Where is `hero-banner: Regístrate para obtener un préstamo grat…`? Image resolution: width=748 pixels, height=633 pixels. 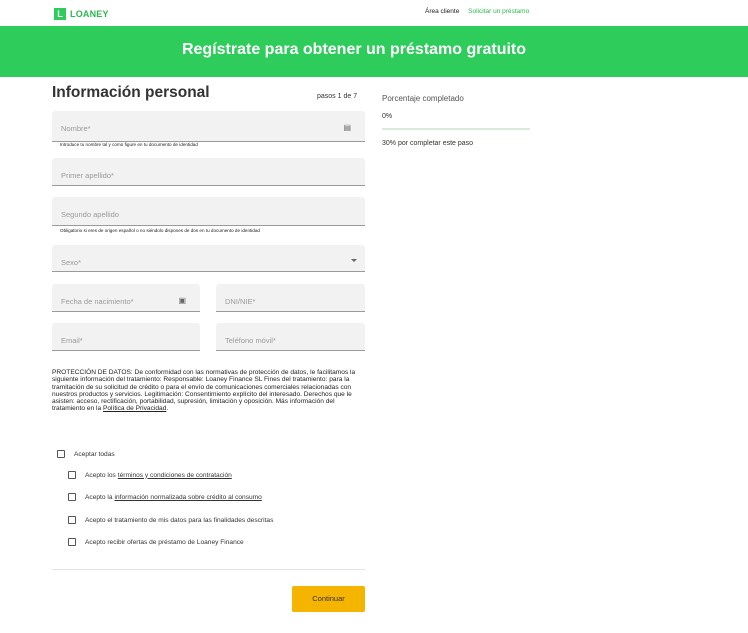 hero-banner: Regístrate para obtener un préstamo grat… is located at coordinates (374, 51).